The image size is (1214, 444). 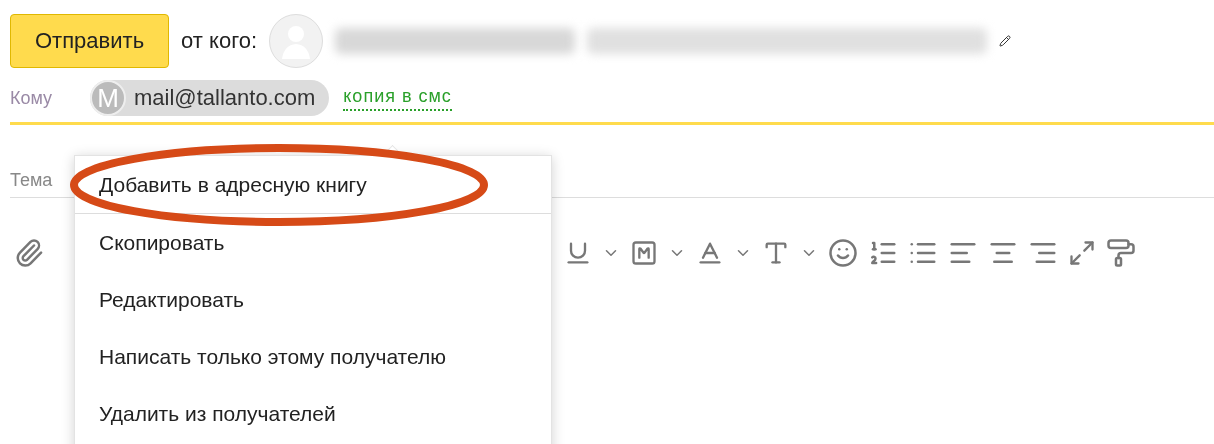 What do you see at coordinates (1082, 253) in the screenshot?
I see `expand-icon` at bounding box center [1082, 253].